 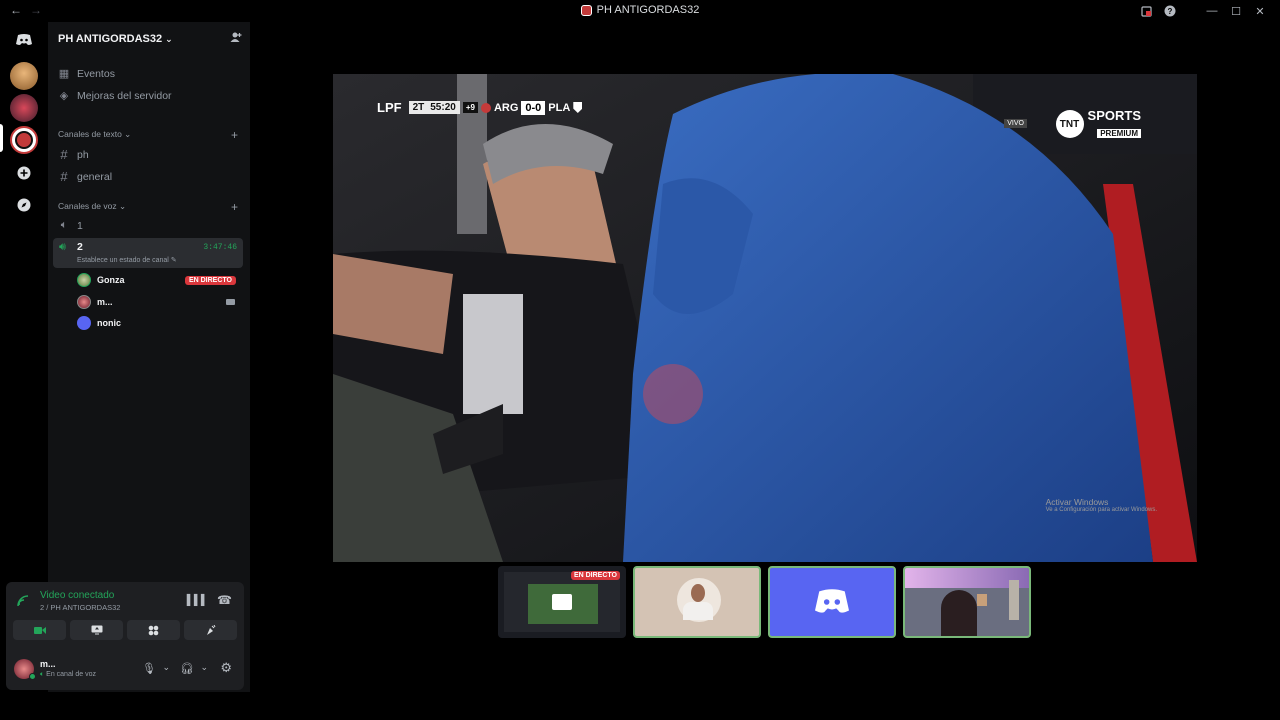 What do you see at coordinates (1069, 124) in the screenshot?
I see `tnt-logo-icon: TNT` at bounding box center [1069, 124].